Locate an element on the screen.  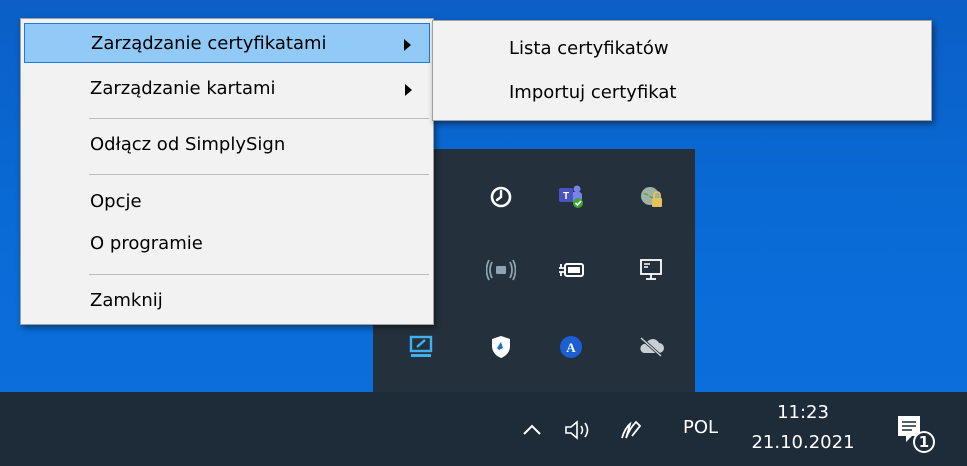
submenu-item-import-certificate: Importuj certyfikat is located at coordinates (592, 93).